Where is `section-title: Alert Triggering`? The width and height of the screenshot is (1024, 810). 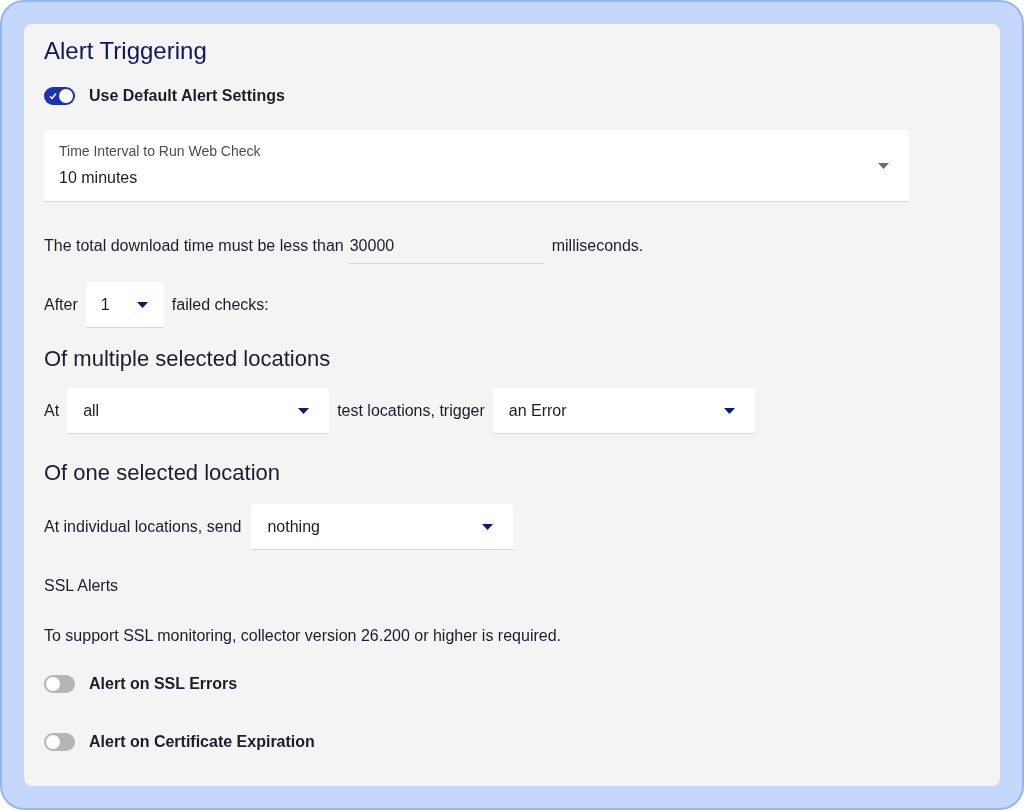 section-title: Alert Triggering is located at coordinates (126, 51).